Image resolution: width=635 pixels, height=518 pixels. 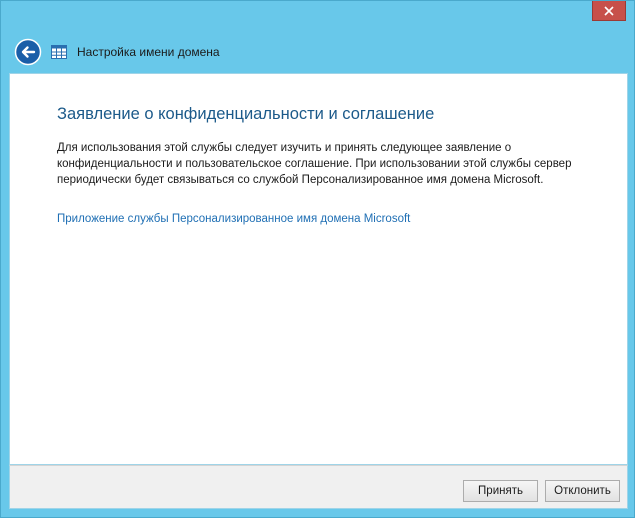 I want to click on window-title: Настройка имени домена, so click(x=148, y=52).